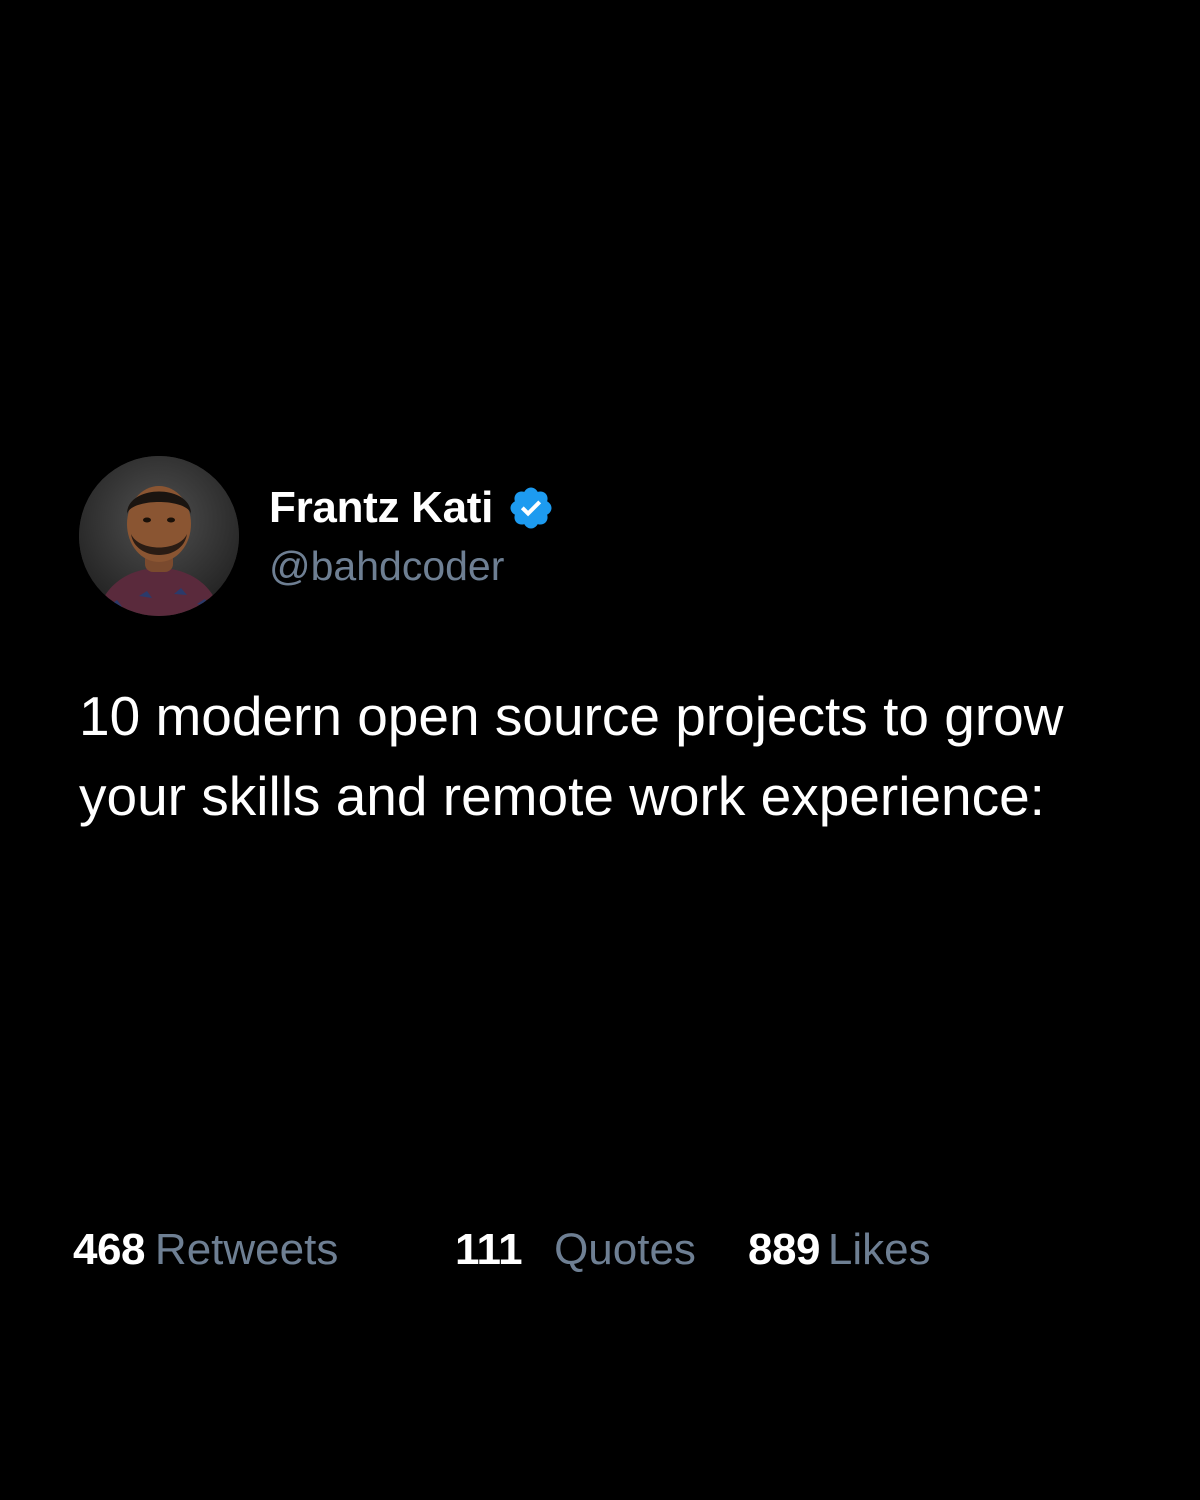 The height and width of the screenshot is (1500, 1200). I want to click on likes-label: Likes, so click(879, 1249).